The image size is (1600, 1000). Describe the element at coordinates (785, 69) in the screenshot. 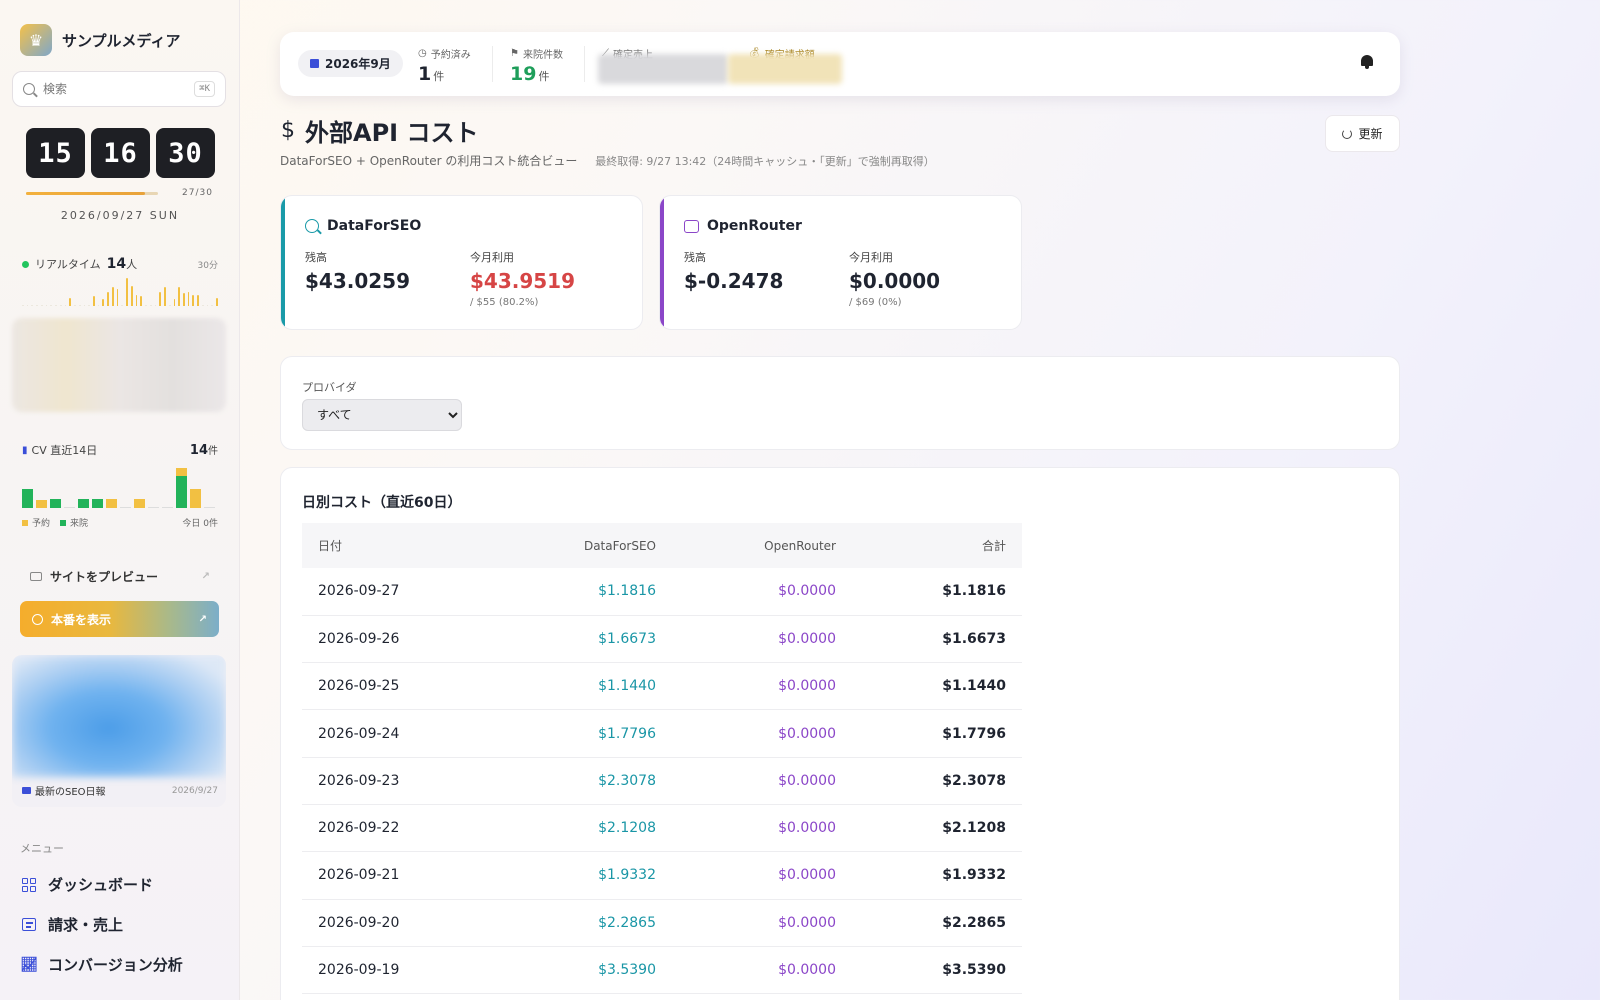

I see `blurred-billing-value` at that location.